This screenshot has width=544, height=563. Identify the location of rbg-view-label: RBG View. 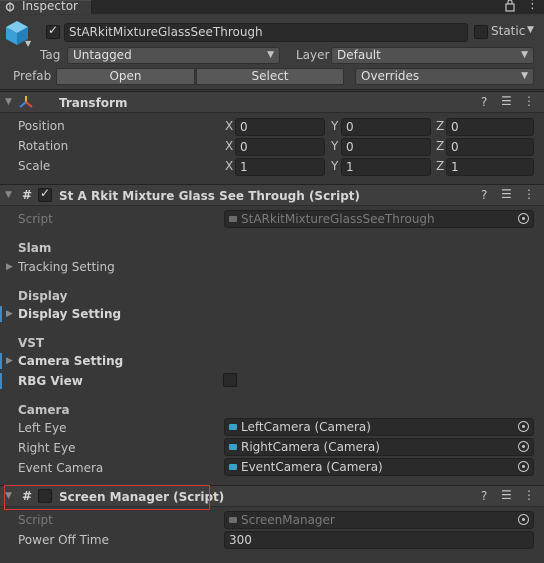
(50, 381).